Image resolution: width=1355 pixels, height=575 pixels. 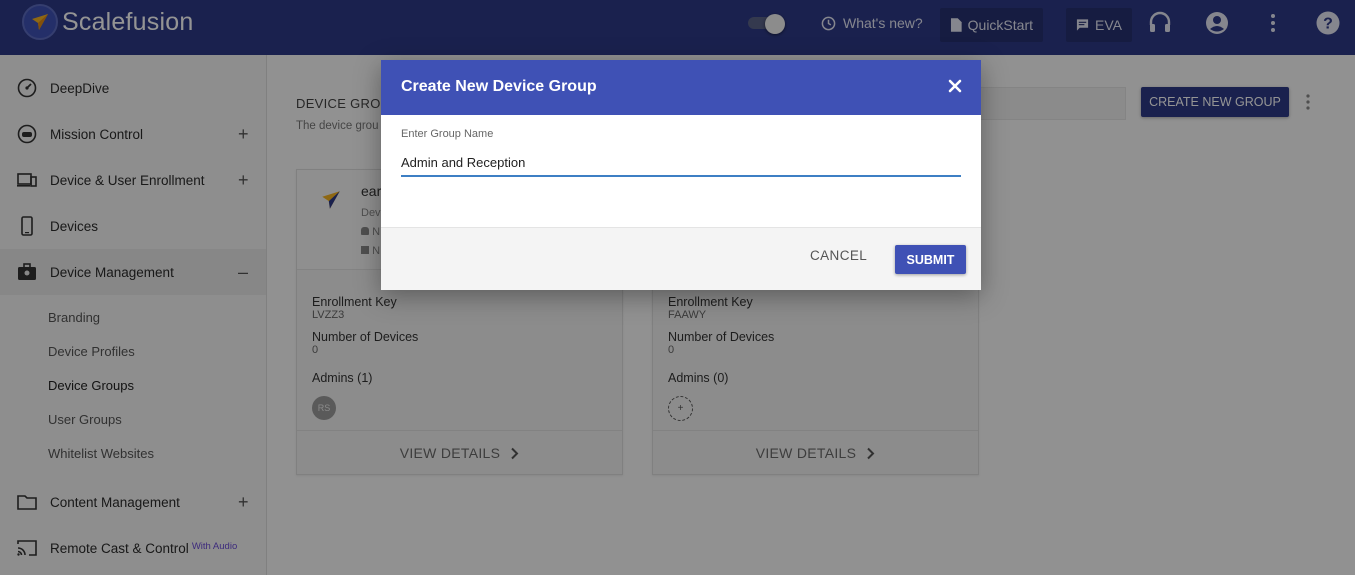 What do you see at coordinates (499, 86) in the screenshot?
I see `dialog-title: Create New Device Group` at bounding box center [499, 86].